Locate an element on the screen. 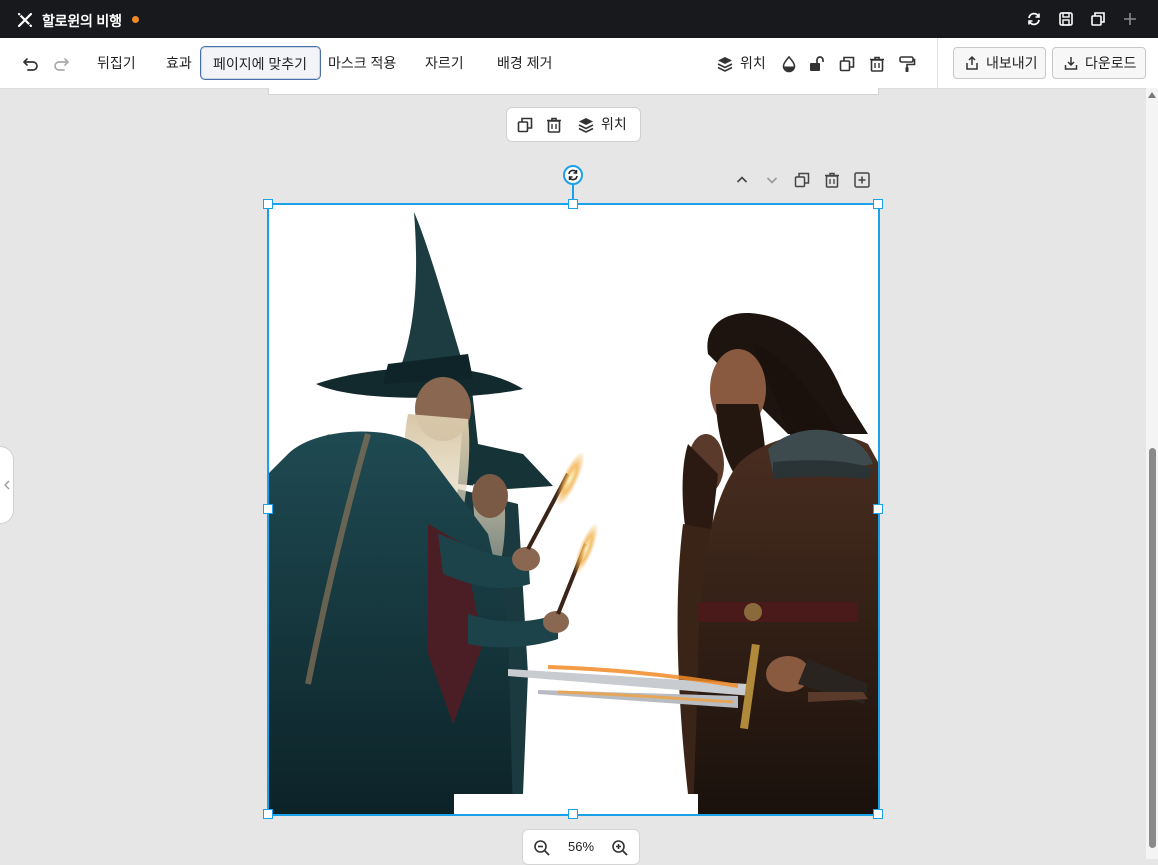  floating-position-label: 위치 is located at coordinates (614, 124).